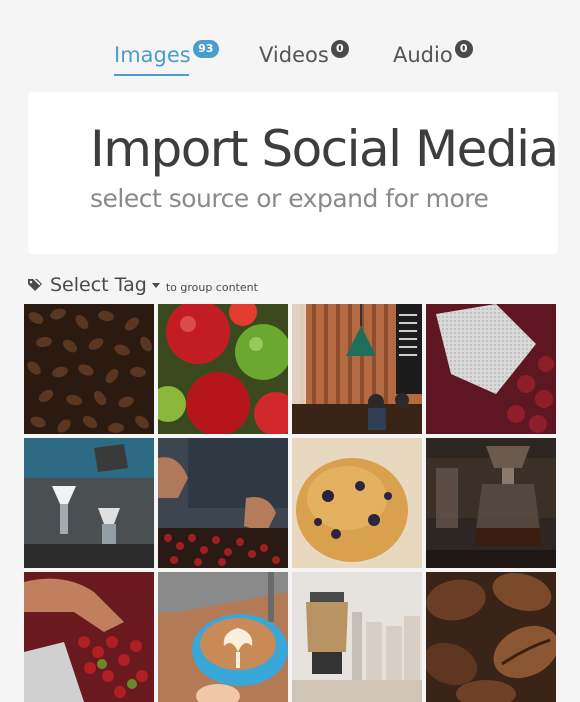 This screenshot has width=580, height=702. What do you see at coordinates (491, 503) in the screenshot?
I see `gallery-image-coffee-siphon` at bounding box center [491, 503].